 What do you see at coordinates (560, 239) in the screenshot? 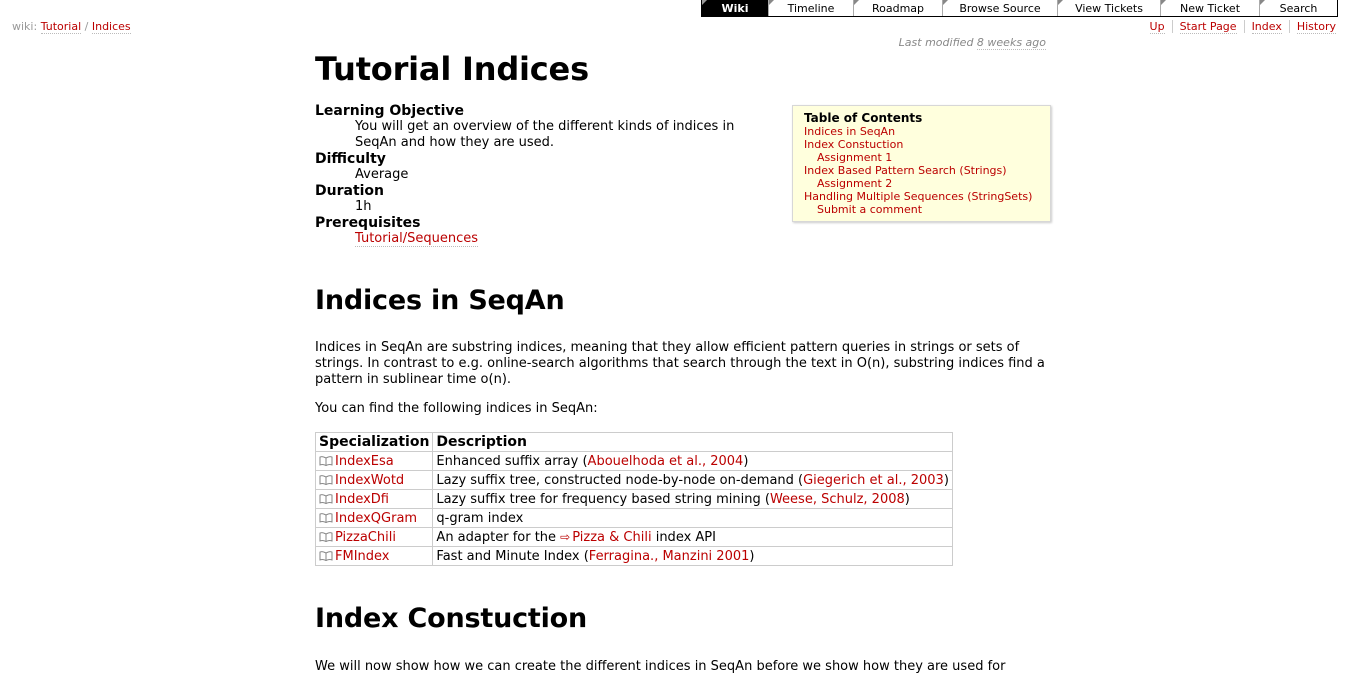
I see `meta-desc-prerequisites: Tutorial/Sequences` at bounding box center [560, 239].